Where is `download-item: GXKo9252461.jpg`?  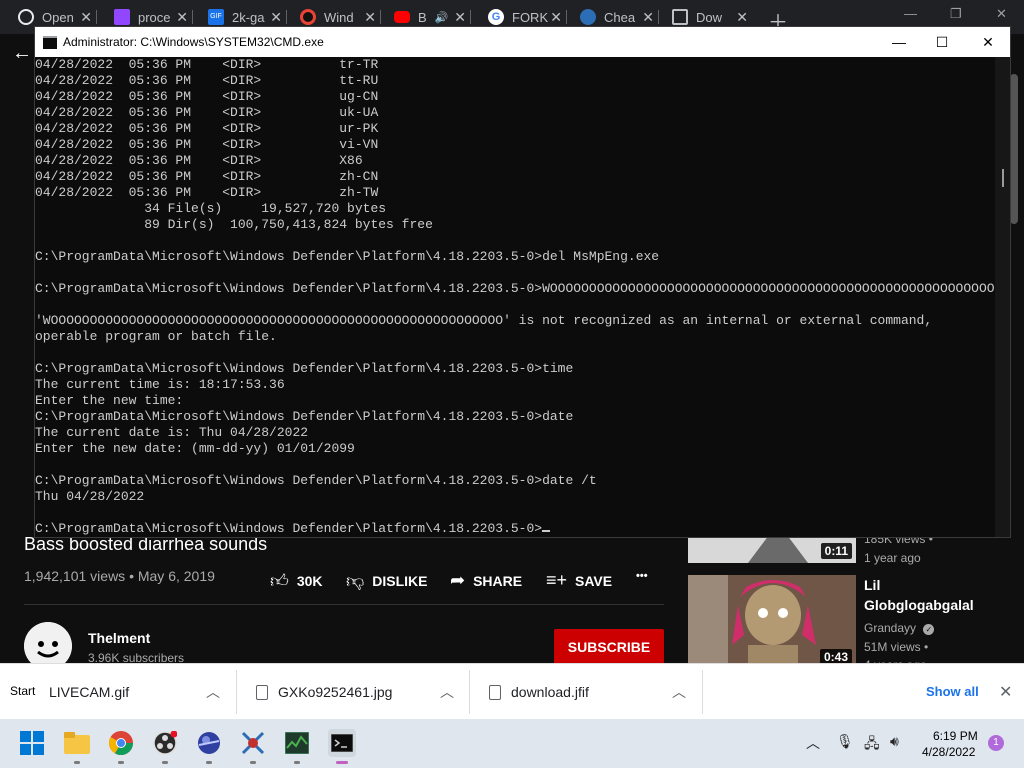
download-item: GXKo9252461.jpg is located at coordinates (324, 692).